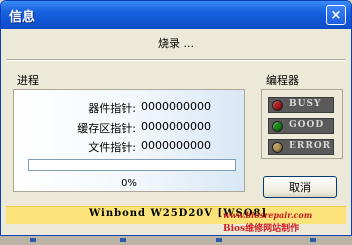 The image size is (352, 245). What do you see at coordinates (307, 125) in the screenshot?
I see `good-label: GOOD` at bounding box center [307, 125].